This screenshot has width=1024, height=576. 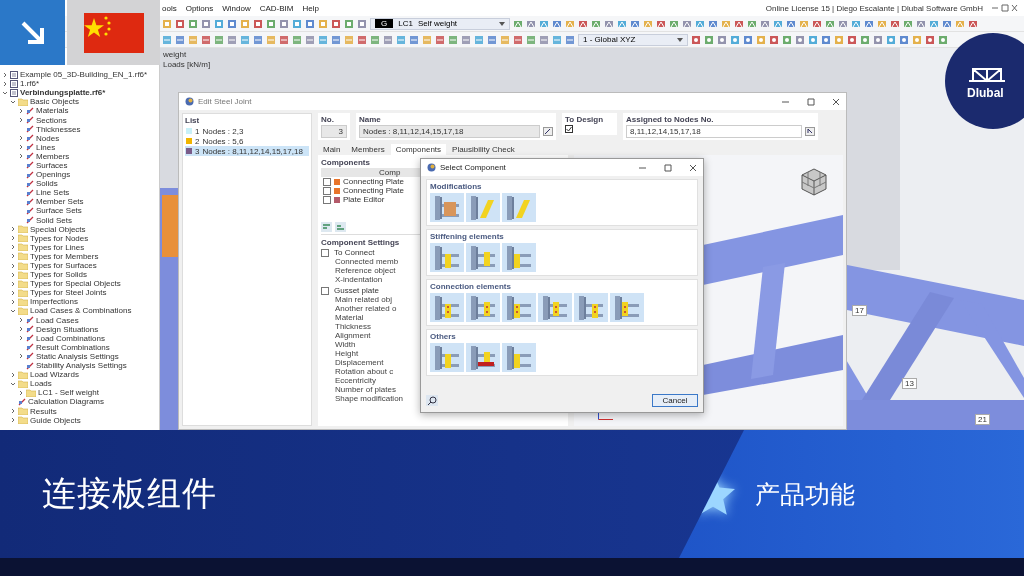 I want to click on tree-item: Special Objects, so click(x=58, y=229).